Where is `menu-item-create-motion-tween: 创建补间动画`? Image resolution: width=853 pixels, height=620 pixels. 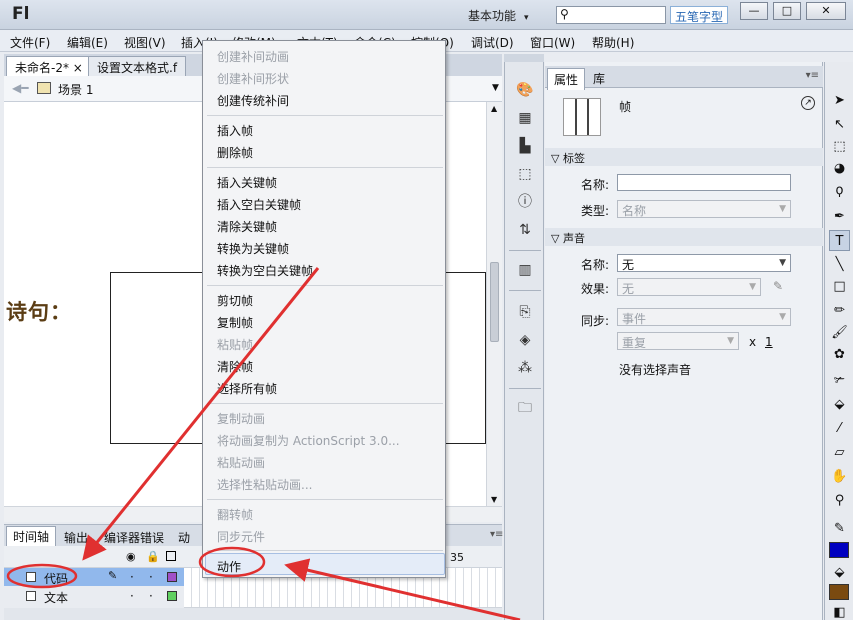 menu-item-create-motion-tween: 创建补间动画 is located at coordinates (253, 56).